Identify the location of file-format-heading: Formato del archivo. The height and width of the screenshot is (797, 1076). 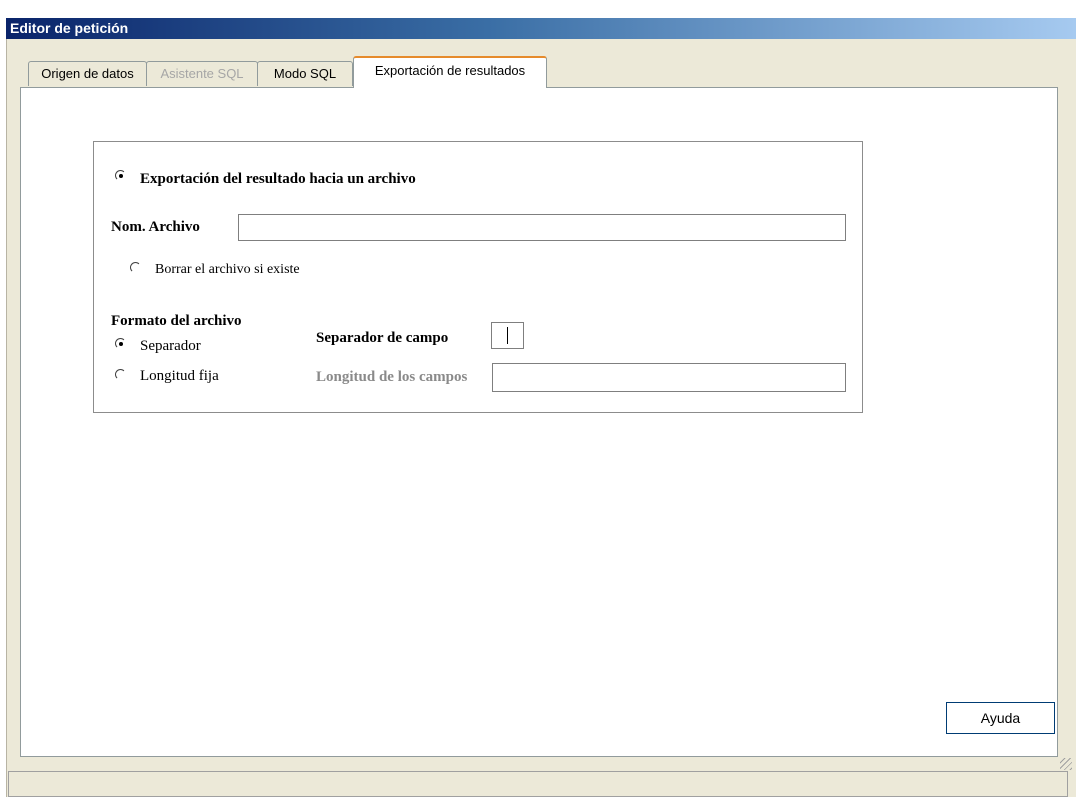
(176, 321).